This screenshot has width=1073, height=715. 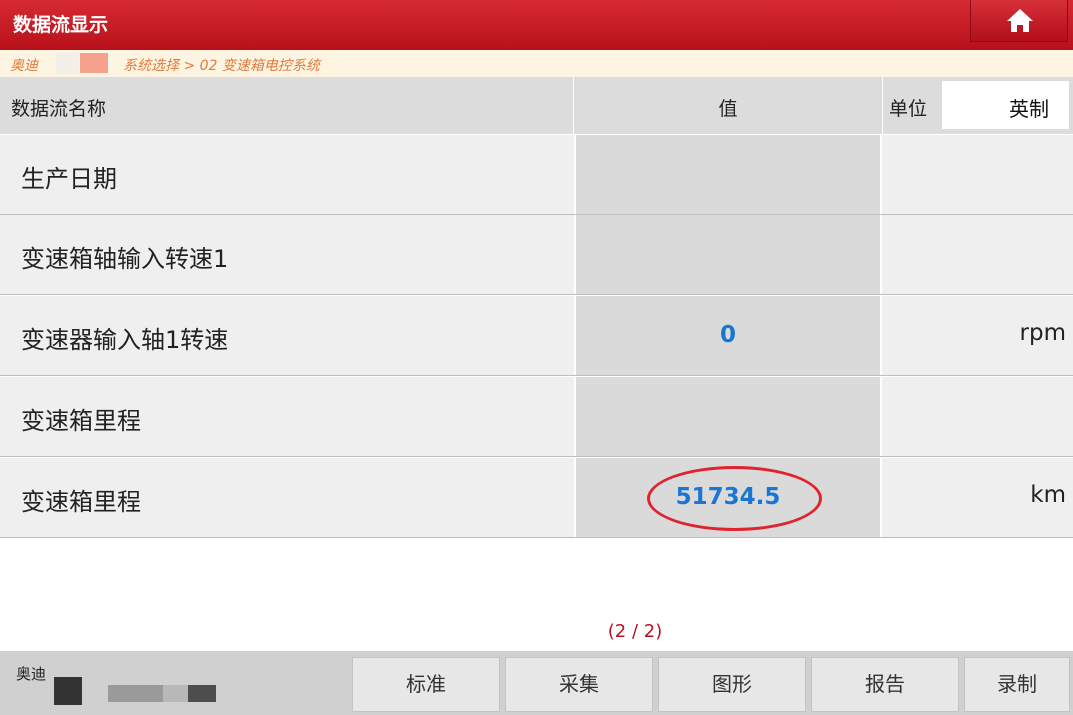 What do you see at coordinates (125, 259) in the screenshot?
I see `row-name: 变速箱轴输入转速1` at bounding box center [125, 259].